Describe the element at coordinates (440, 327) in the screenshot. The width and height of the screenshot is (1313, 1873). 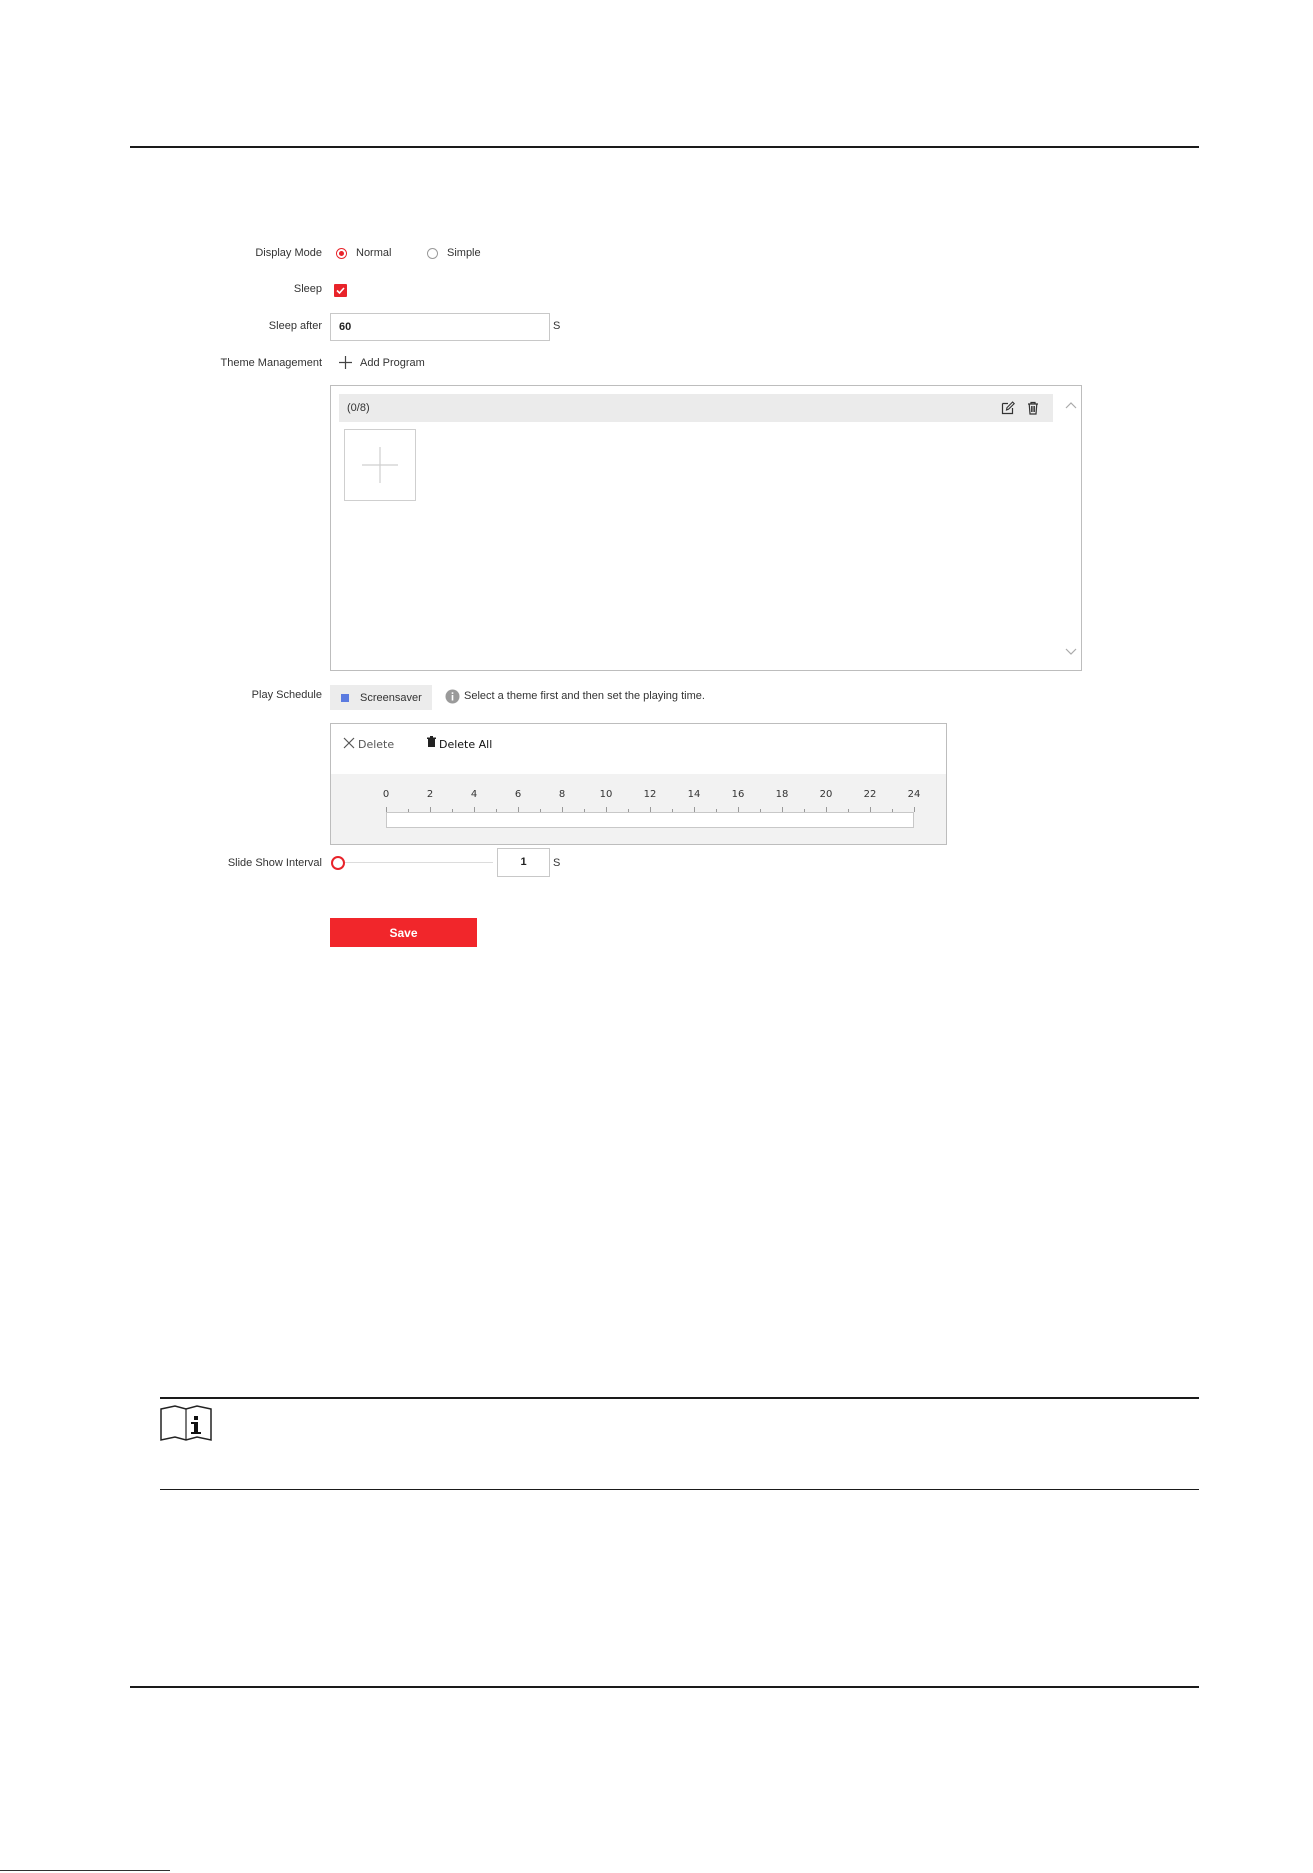
I see `sleep-after-input: 60` at that location.